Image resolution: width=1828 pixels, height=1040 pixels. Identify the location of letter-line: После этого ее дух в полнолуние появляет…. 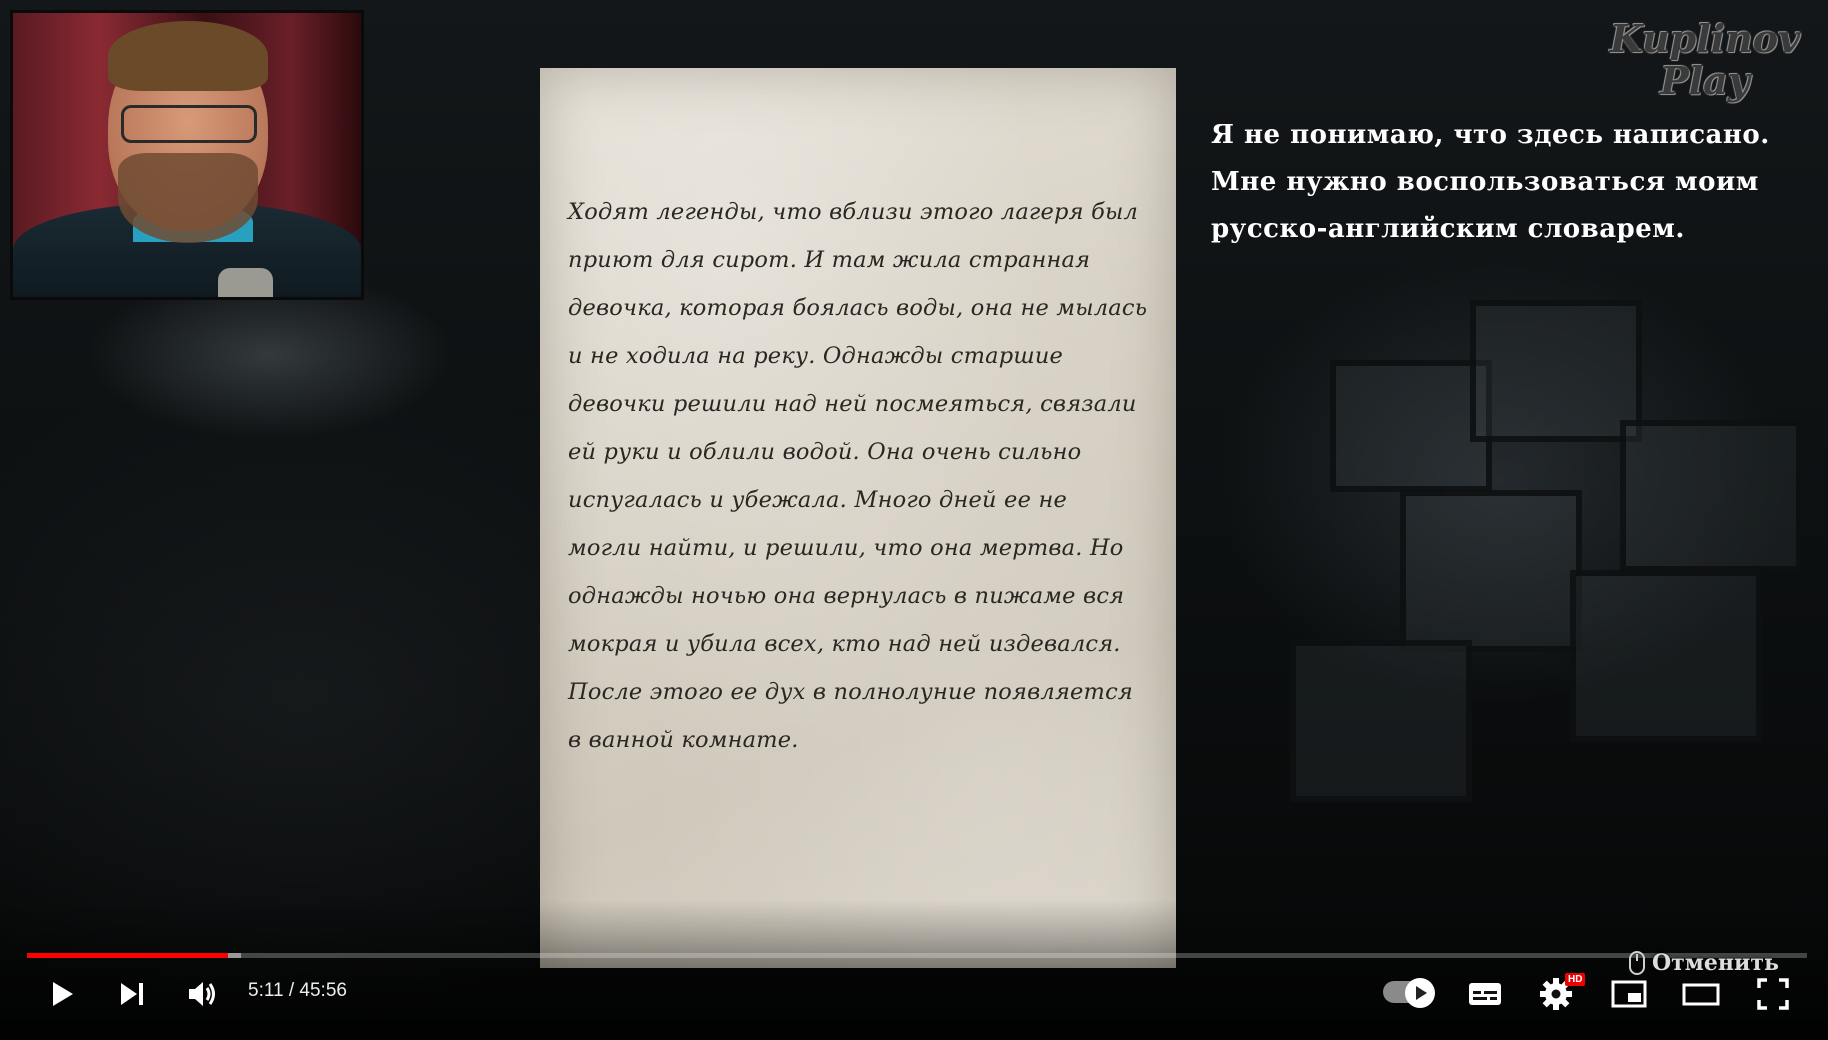
(850, 692).